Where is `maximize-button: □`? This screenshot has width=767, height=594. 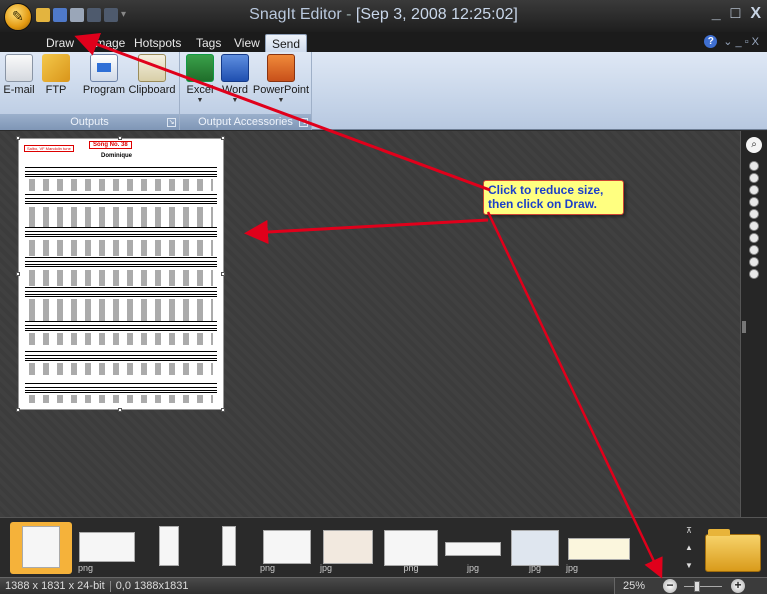 maximize-button: □ is located at coordinates (736, 14).